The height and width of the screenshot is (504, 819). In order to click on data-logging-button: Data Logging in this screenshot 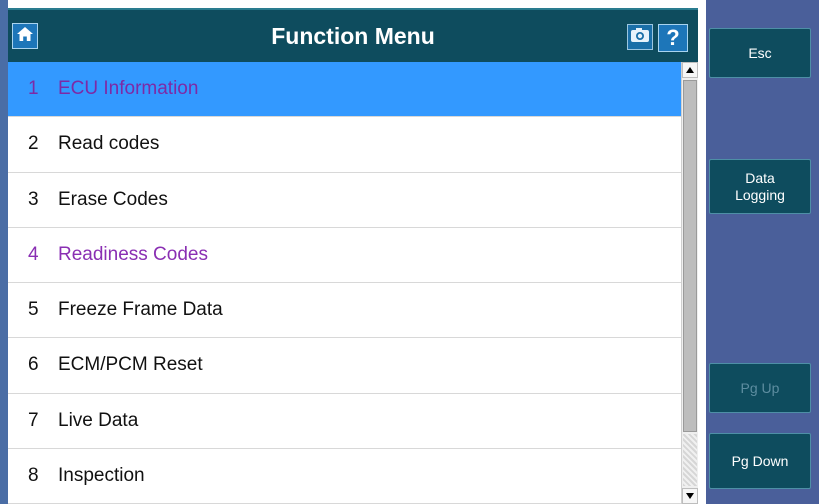, I will do `click(760, 186)`.